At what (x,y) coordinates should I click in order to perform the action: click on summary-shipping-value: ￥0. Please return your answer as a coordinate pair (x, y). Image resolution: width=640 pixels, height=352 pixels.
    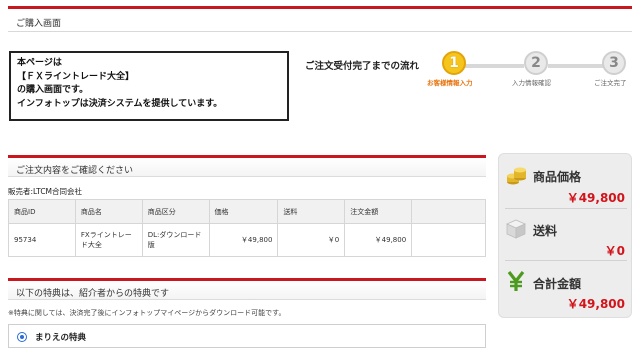
    Looking at the image, I should click on (614, 251).